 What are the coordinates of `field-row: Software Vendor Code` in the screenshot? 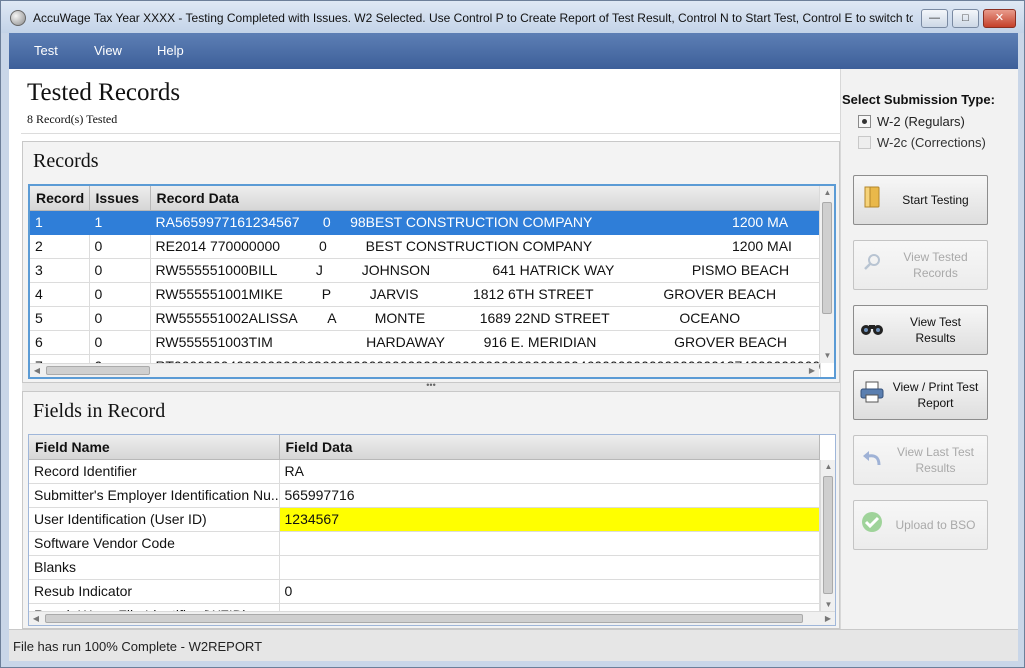 It's located at (424, 543).